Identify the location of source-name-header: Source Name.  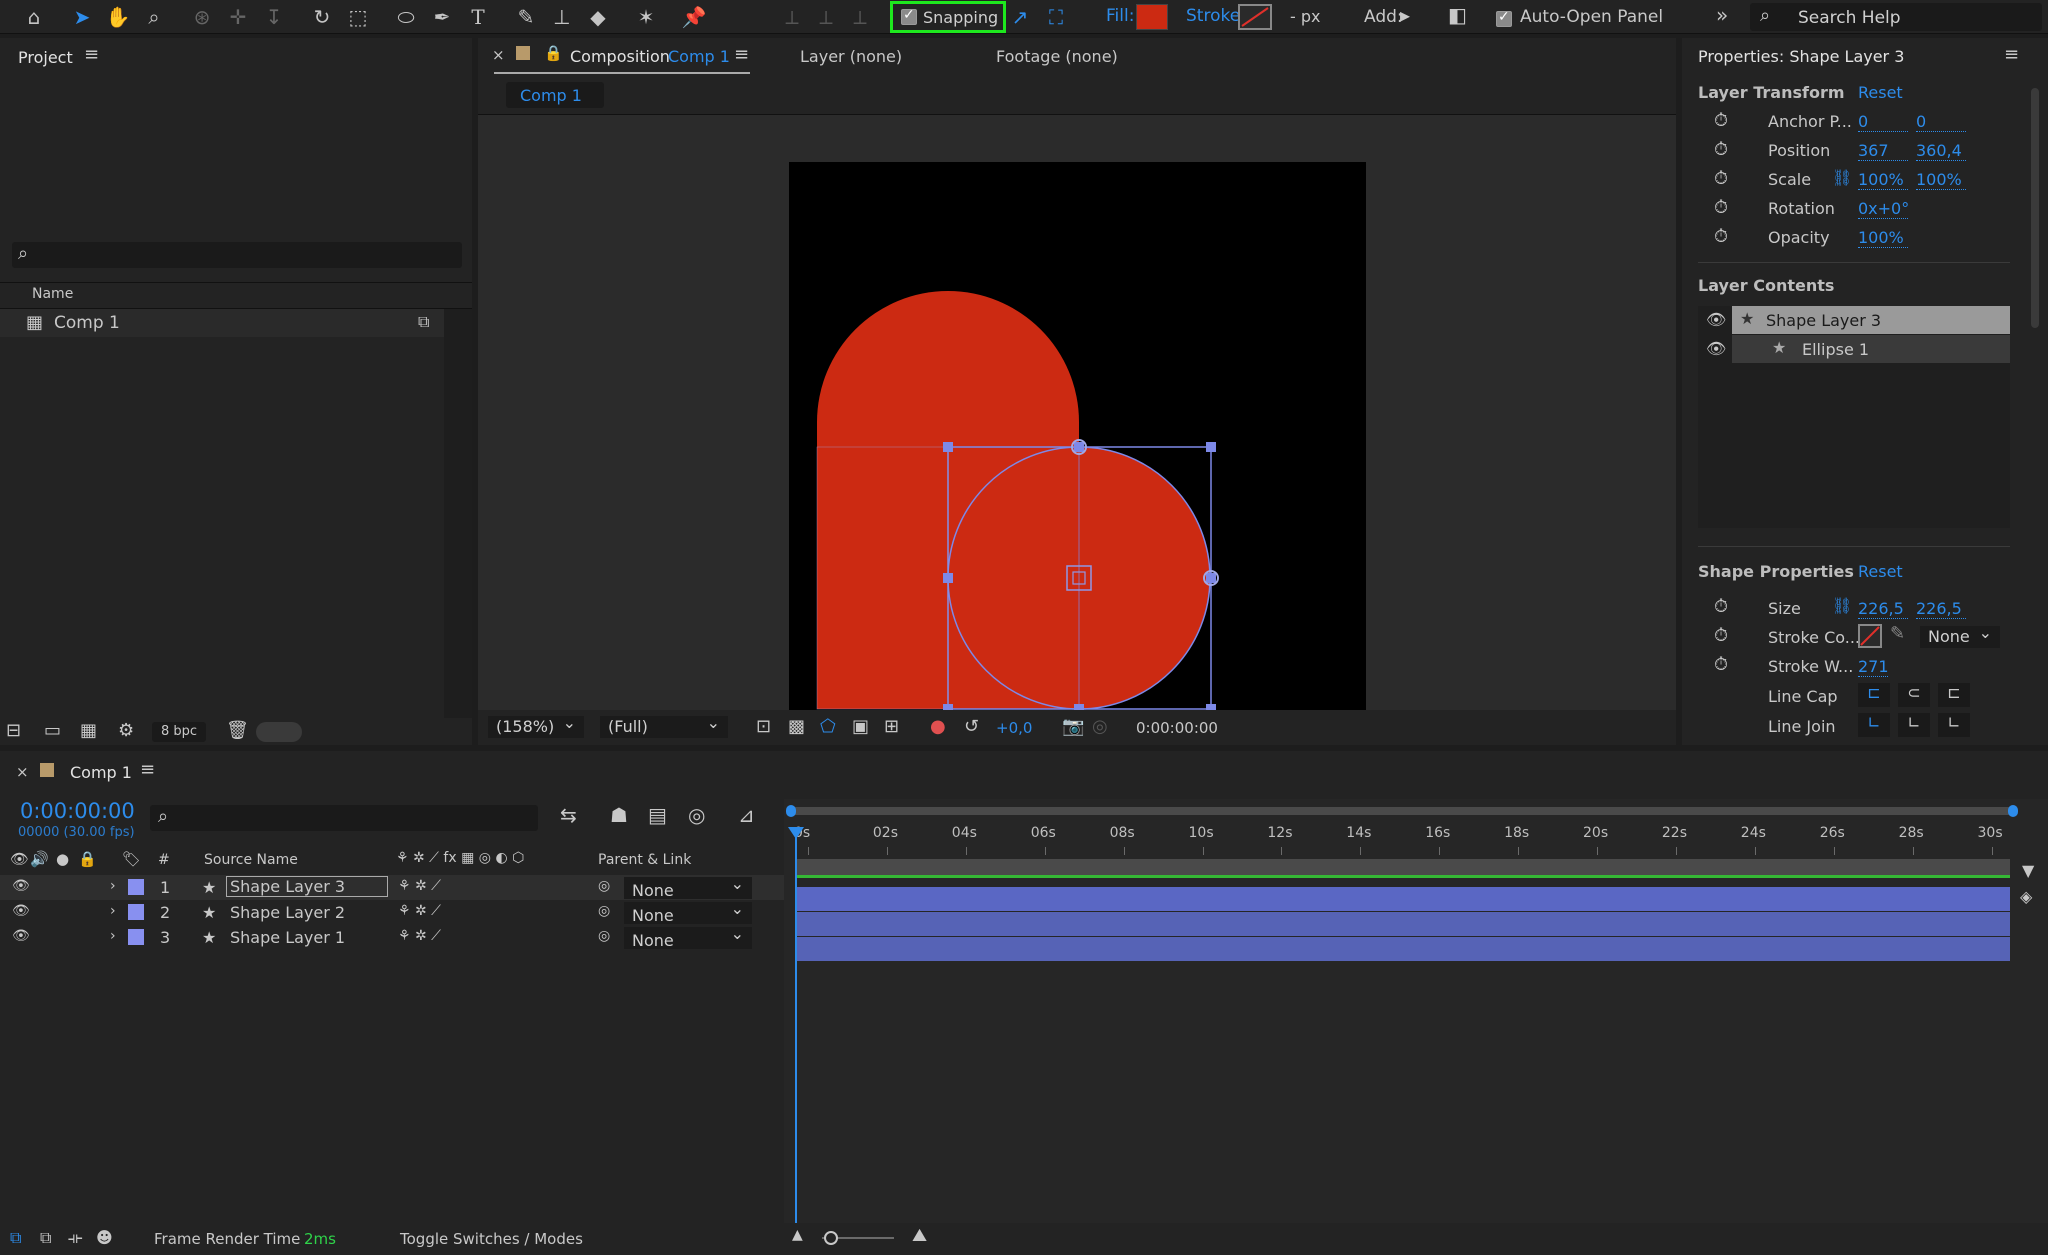
(251, 860).